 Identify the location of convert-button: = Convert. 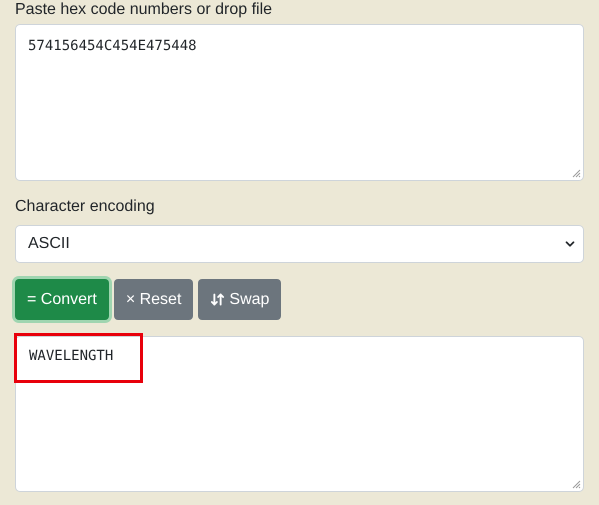
(62, 299).